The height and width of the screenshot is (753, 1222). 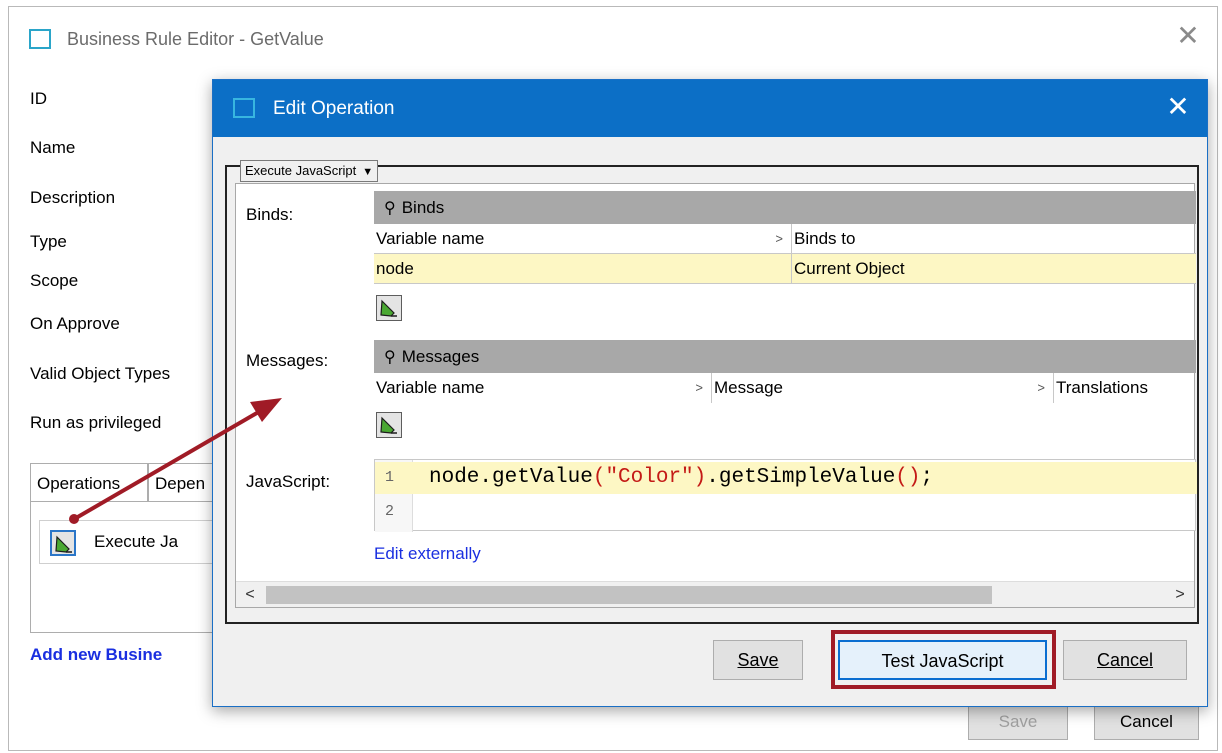 I want to click on edit-operation-titlebar: Edit Operation ✕, so click(x=710, y=108).